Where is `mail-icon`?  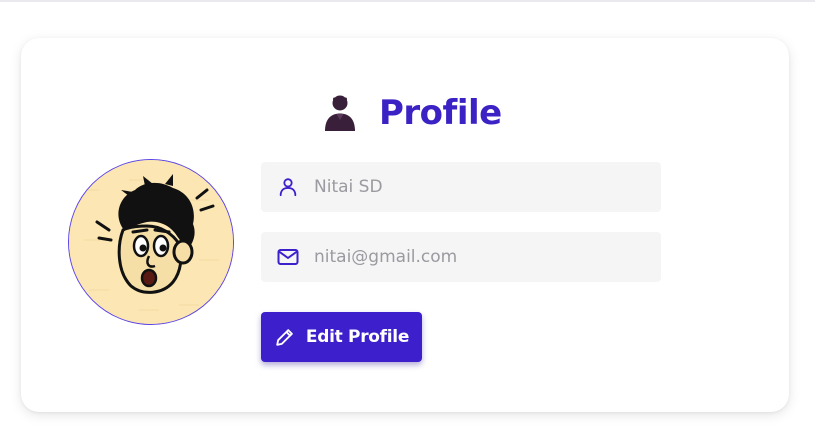 mail-icon is located at coordinates (288, 257).